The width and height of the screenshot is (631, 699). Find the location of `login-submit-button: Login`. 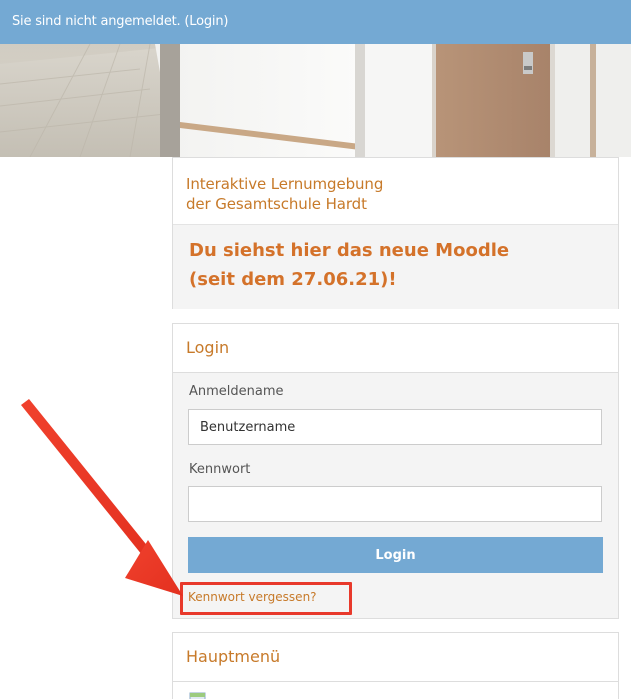

login-submit-button: Login is located at coordinates (395, 555).